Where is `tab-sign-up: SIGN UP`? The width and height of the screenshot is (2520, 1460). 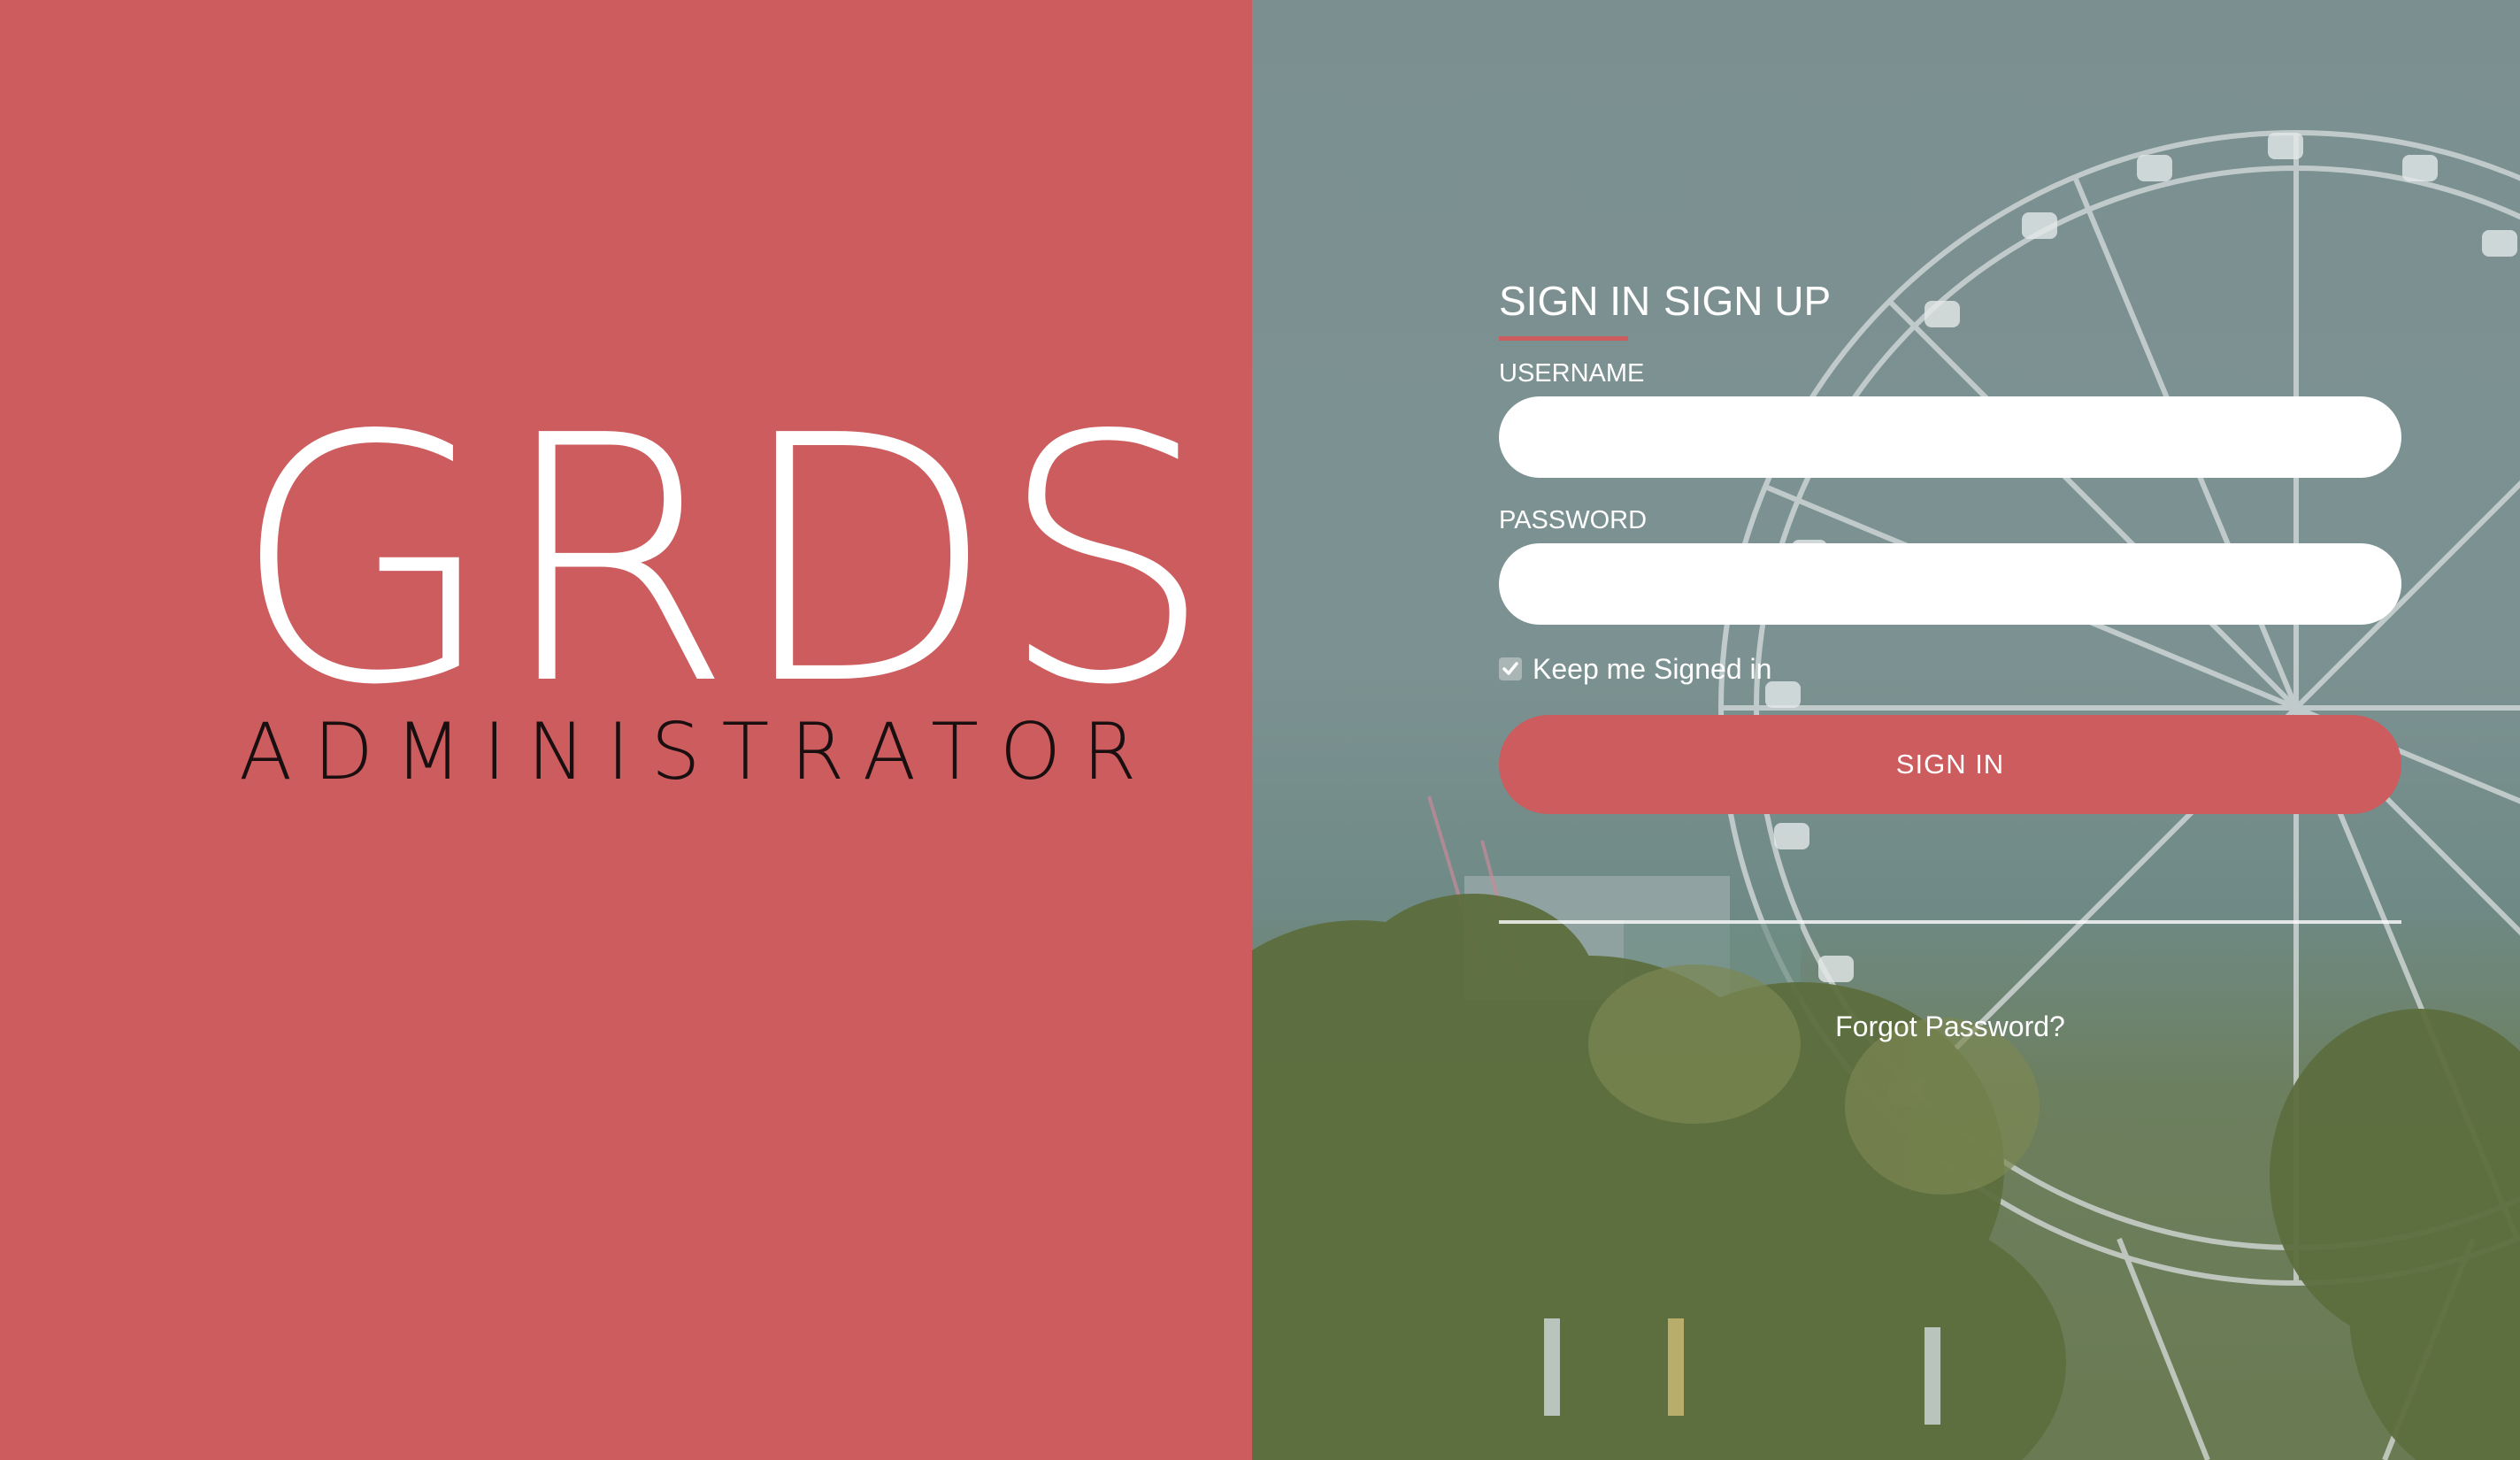 tab-sign-up: SIGN UP is located at coordinates (1747, 301).